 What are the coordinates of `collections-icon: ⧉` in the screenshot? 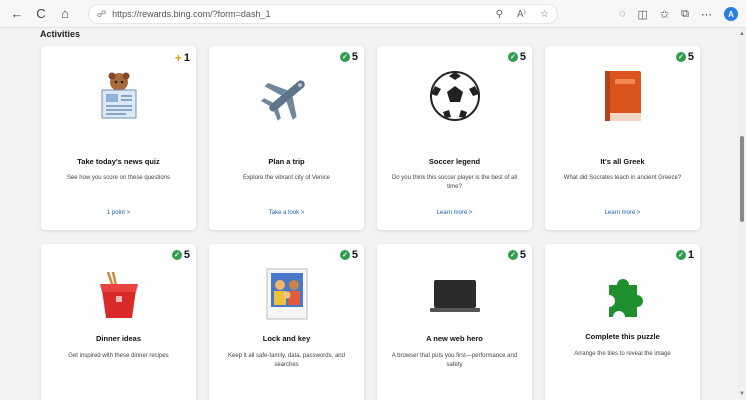 It's located at (685, 14).